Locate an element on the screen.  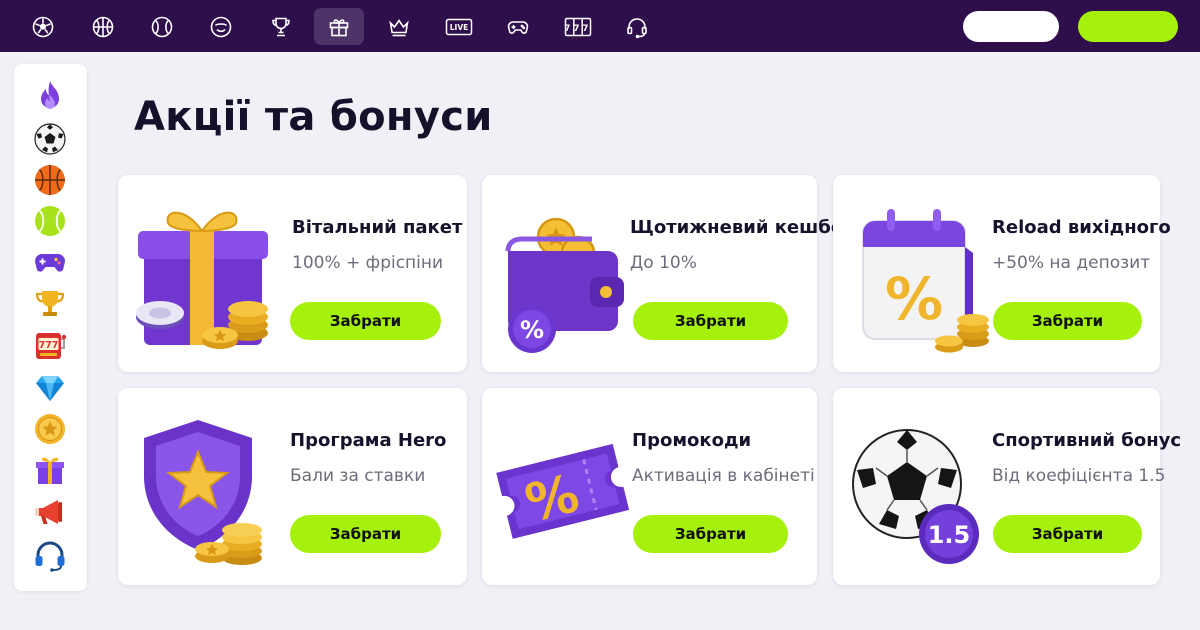
live-icon: LIVE is located at coordinates (459, 26).